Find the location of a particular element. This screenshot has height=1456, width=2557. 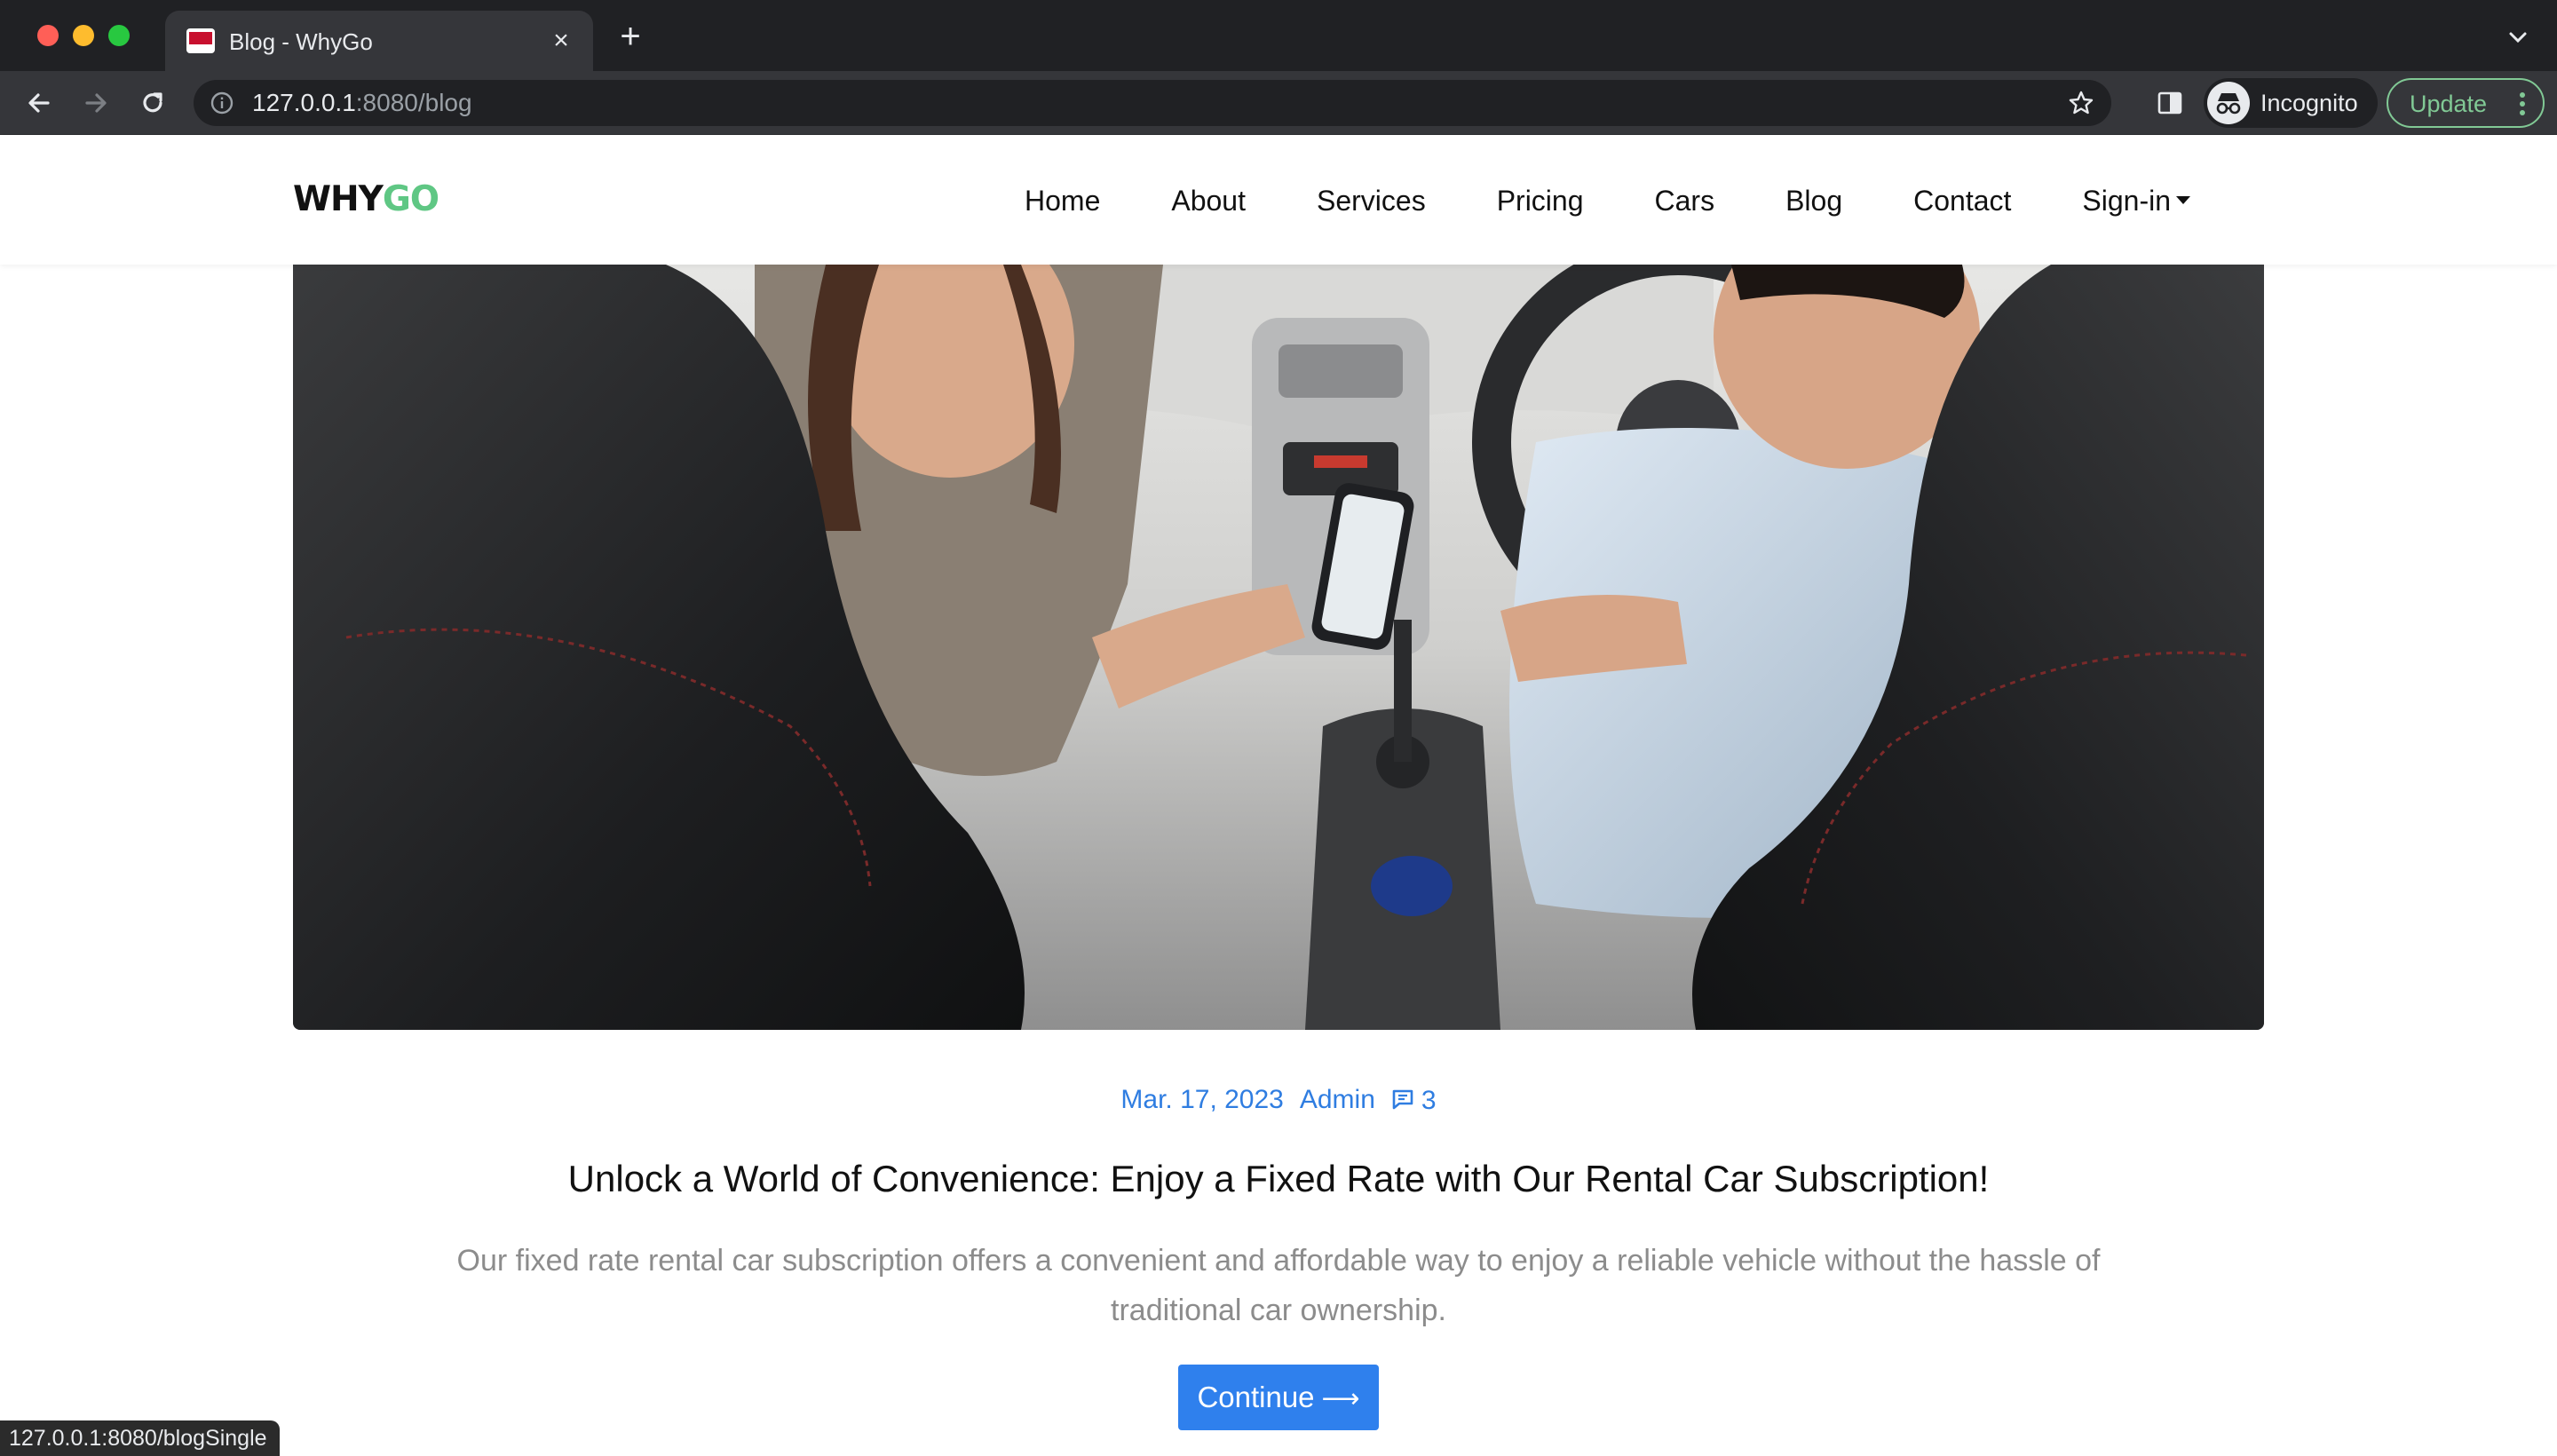

incognito-indicator: Incognito is located at coordinates (2291, 103).